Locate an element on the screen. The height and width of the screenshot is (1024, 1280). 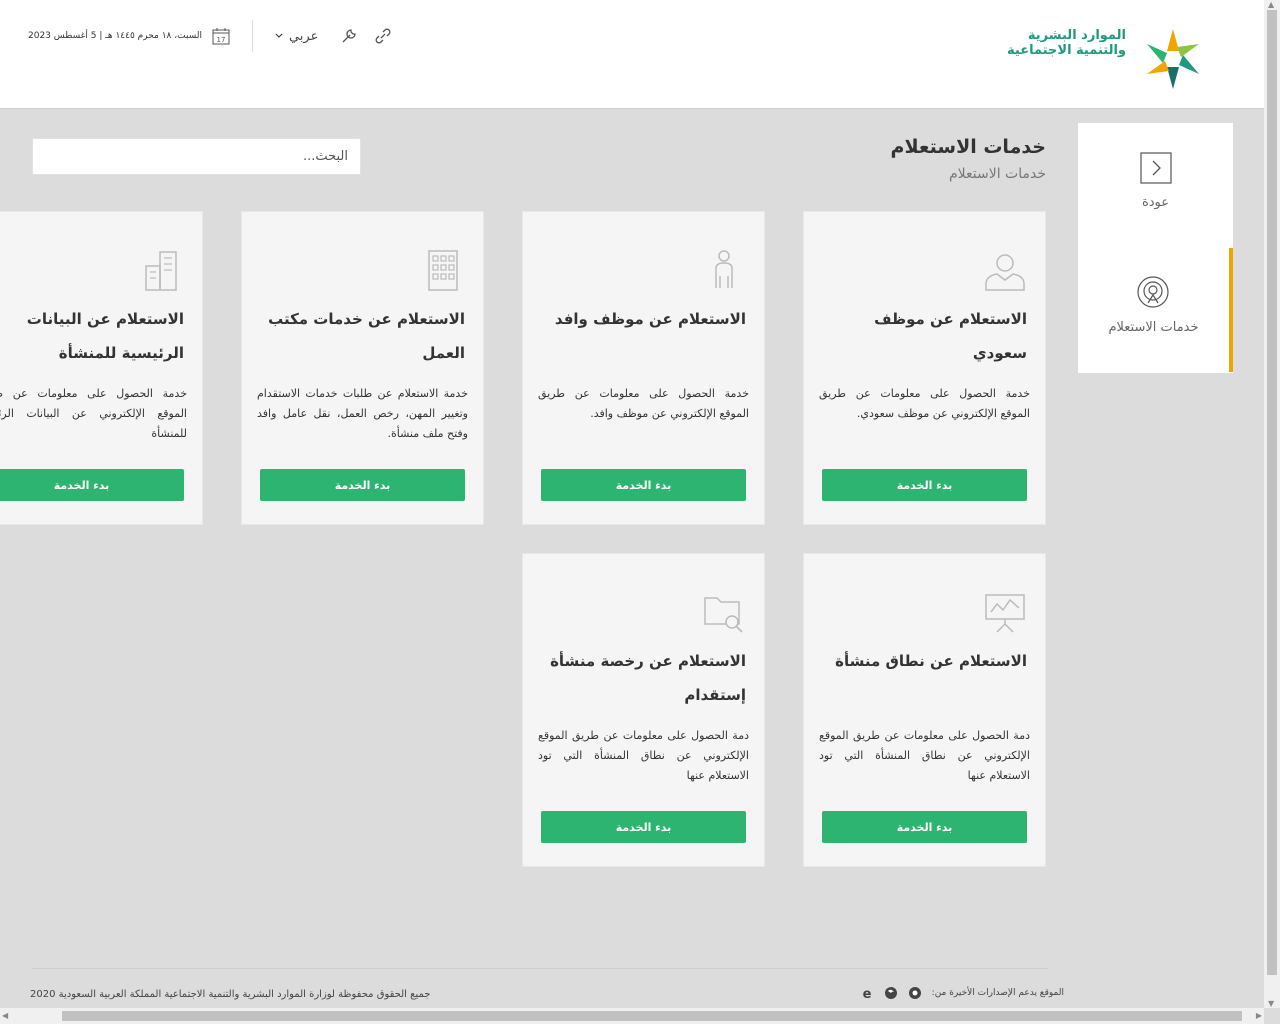
footer-divider is located at coordinates (540, 968).